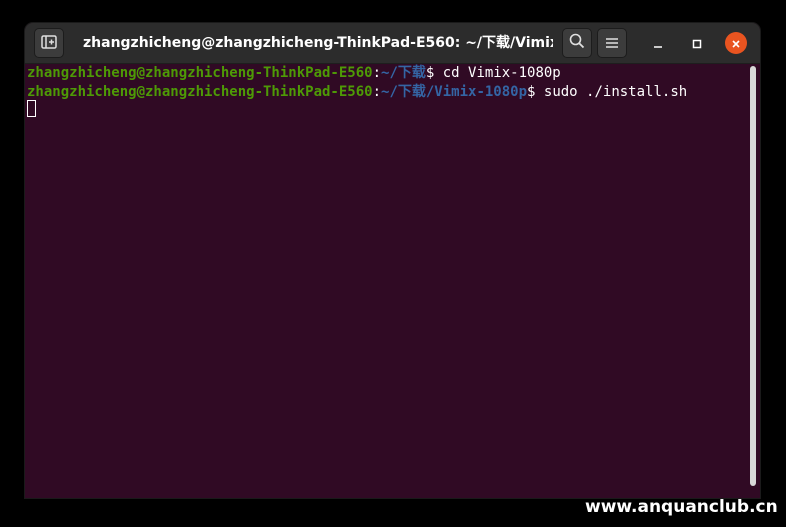  I want to click on minimize-button, so click(658, 43).